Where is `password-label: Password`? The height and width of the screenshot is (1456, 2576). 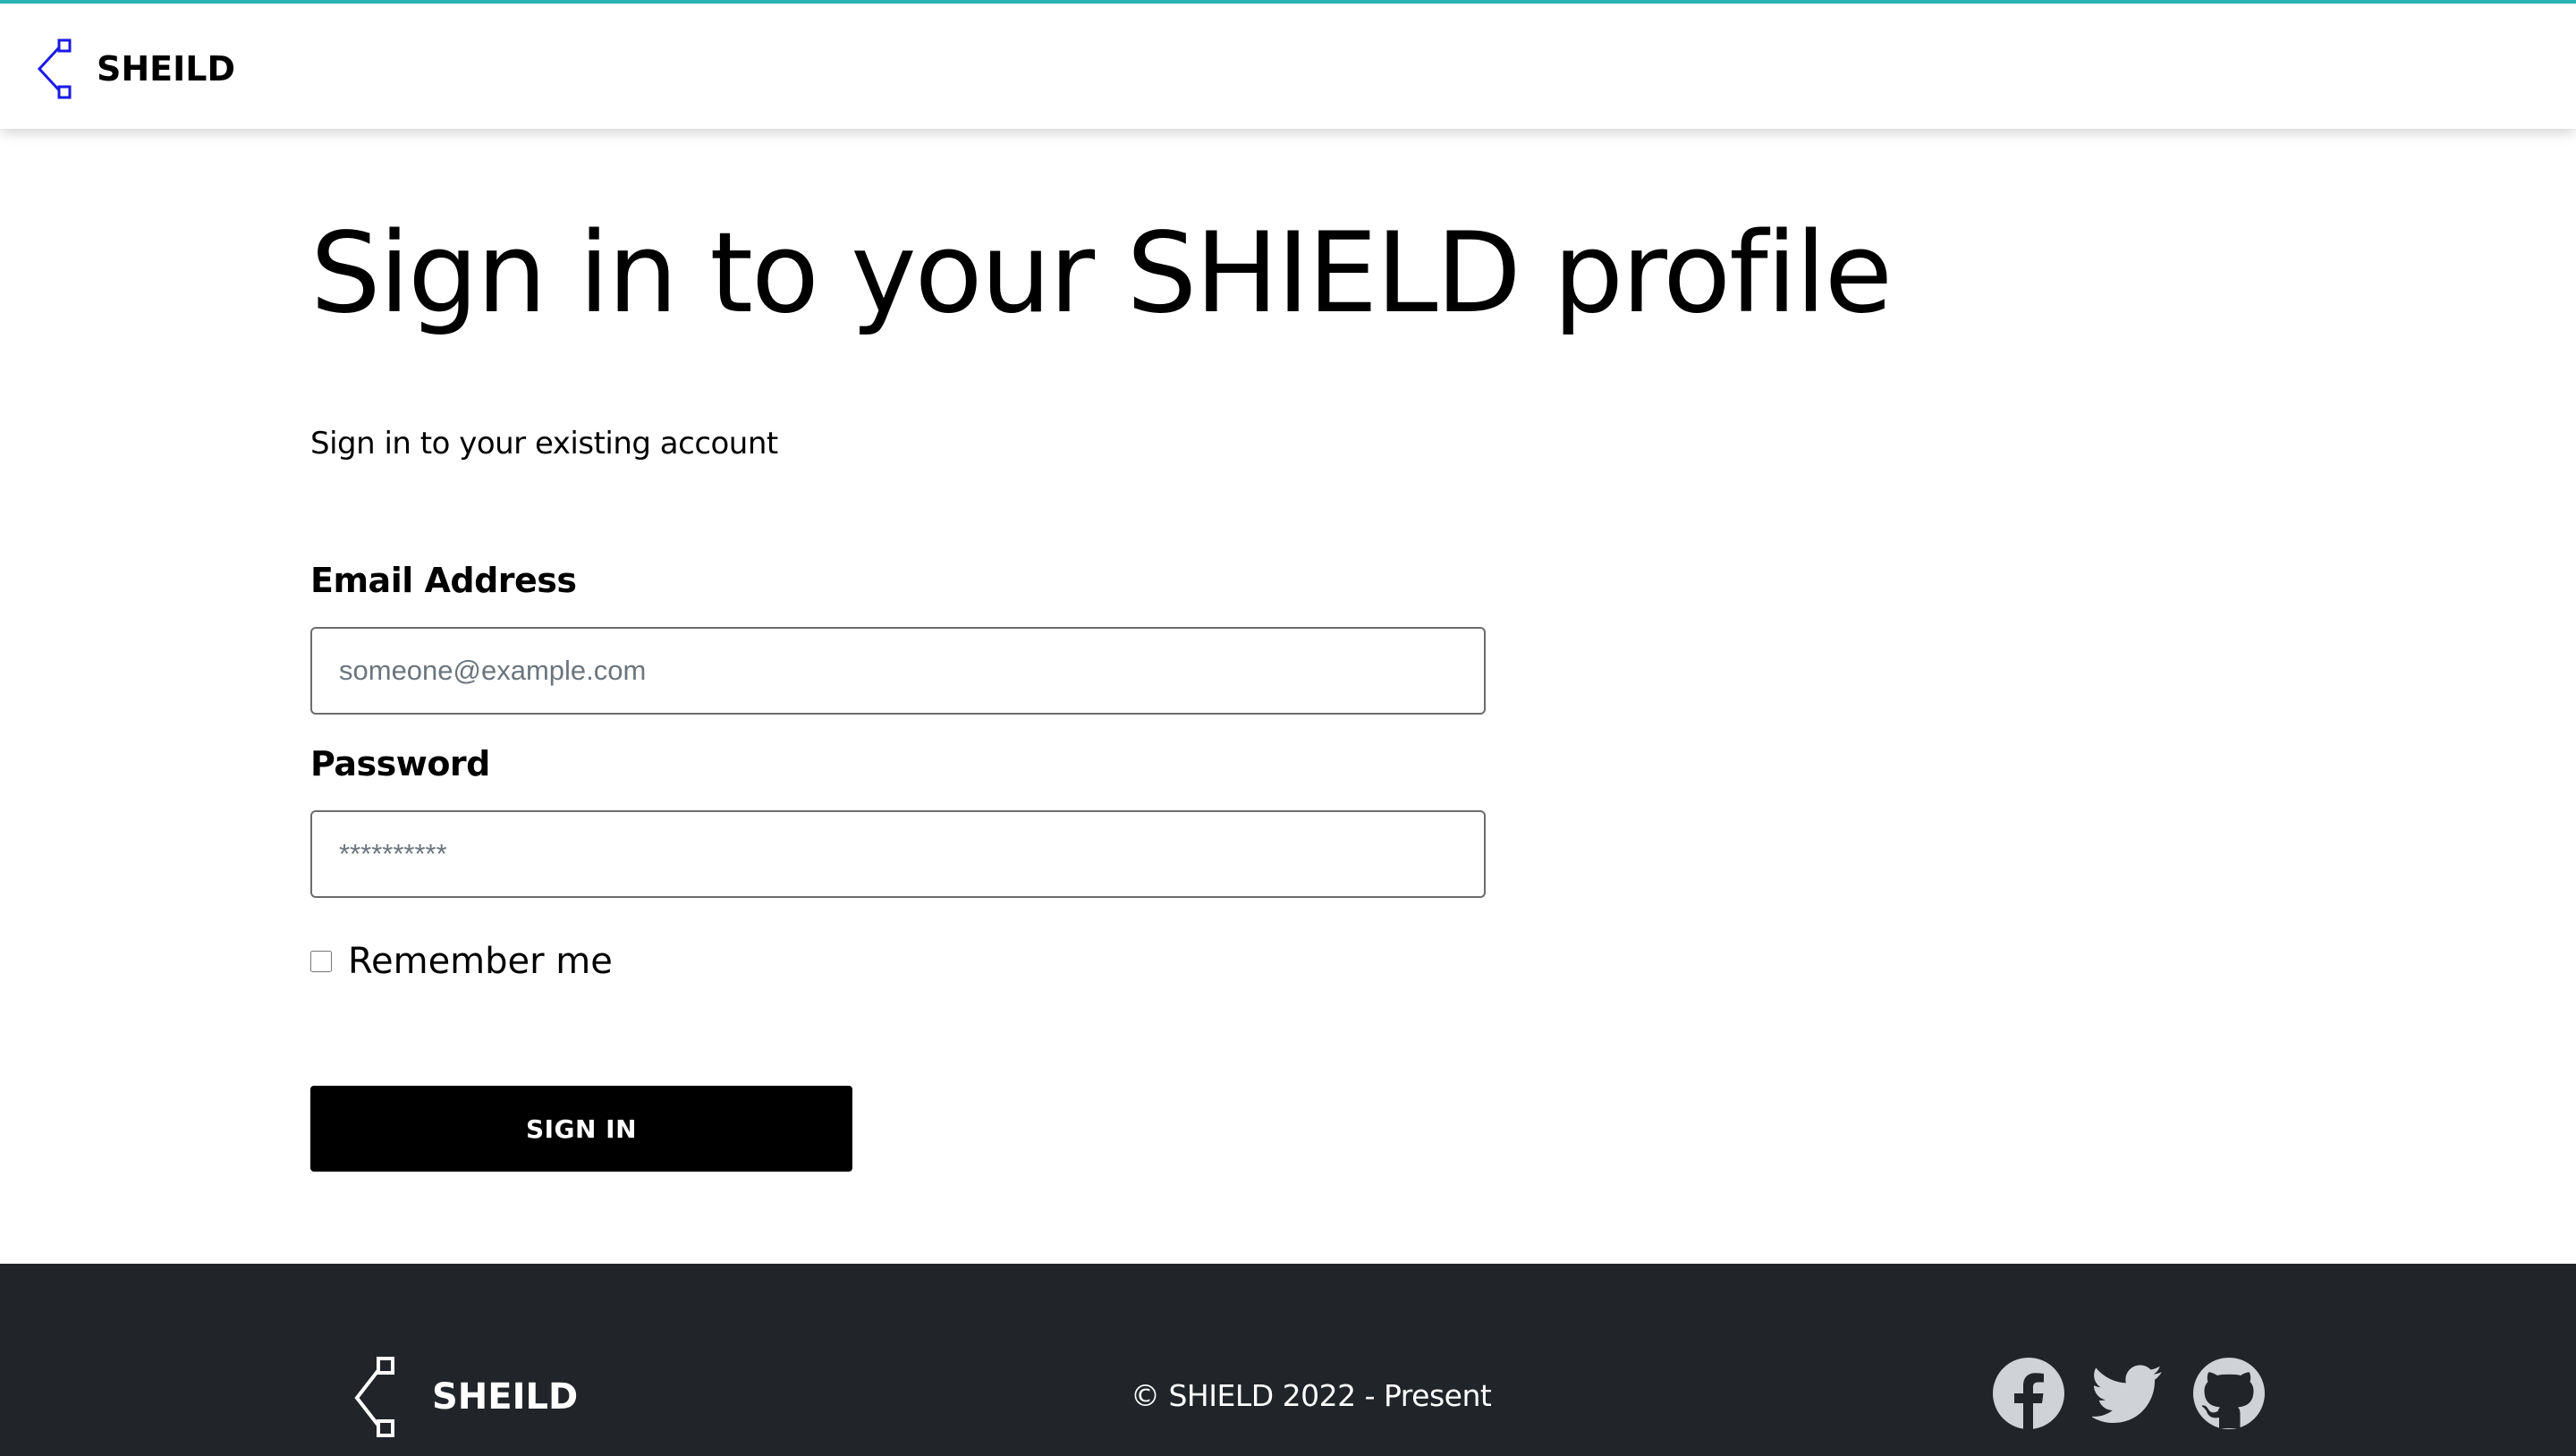
password-label: Password is located at coordinates (400, 763).